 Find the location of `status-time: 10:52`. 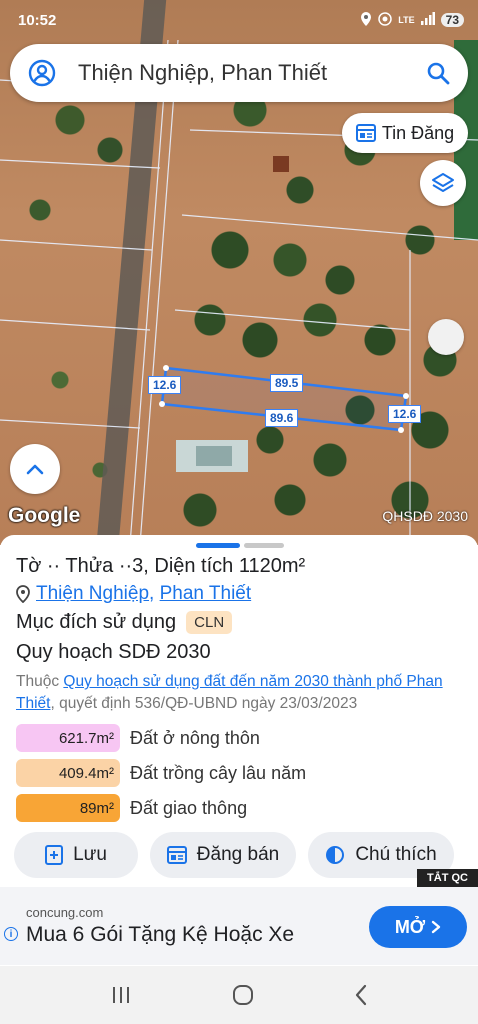

status-time: 10:52 is located at coordinates (37, 20).